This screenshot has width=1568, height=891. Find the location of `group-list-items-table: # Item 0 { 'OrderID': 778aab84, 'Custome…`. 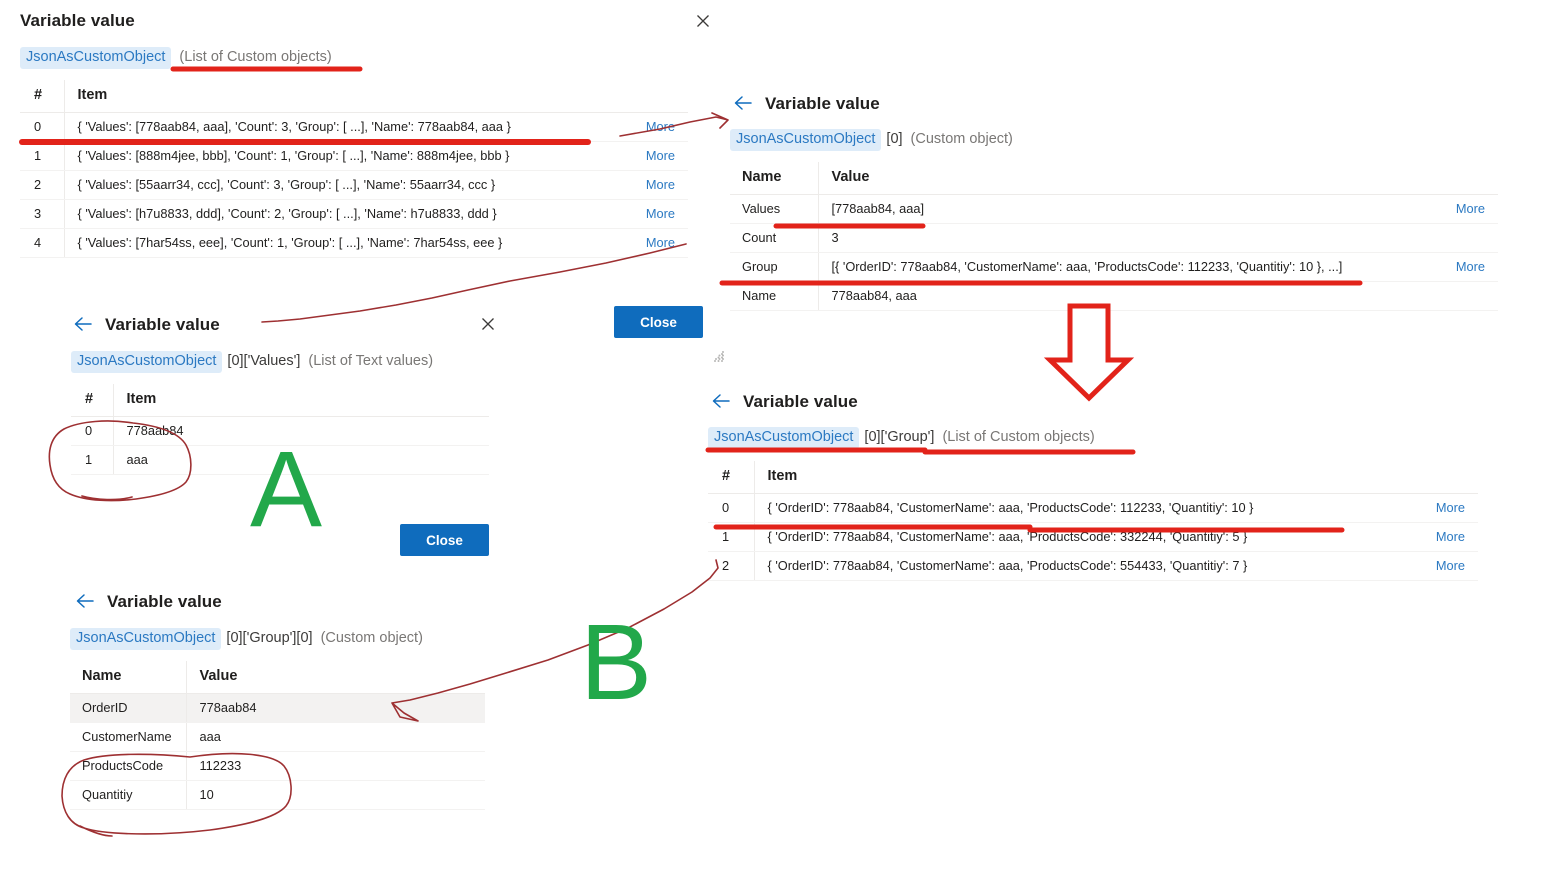

group-list-items-table: # Item 0 { 'OrderID': 778aab84, 'Custome… is located at coordinates (1093, 521).